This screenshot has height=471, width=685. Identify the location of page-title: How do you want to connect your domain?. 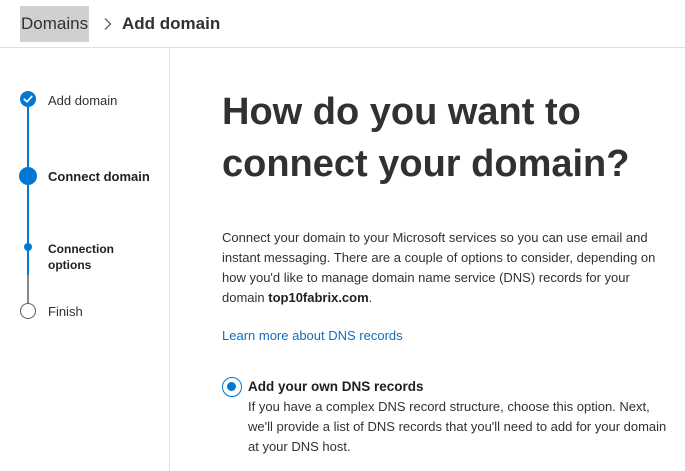
(426, 138).